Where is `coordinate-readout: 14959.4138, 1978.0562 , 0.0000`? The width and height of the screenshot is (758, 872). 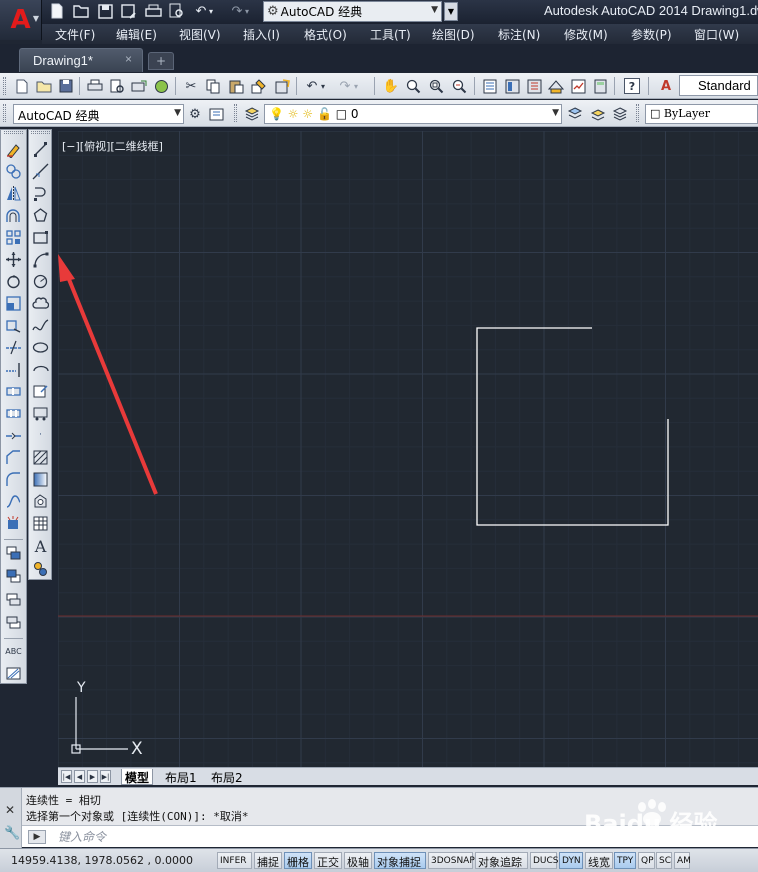
coordinate-readout: 14959.4138, 1978.0562 , 0.0000 is located at coordinates (102, 860).